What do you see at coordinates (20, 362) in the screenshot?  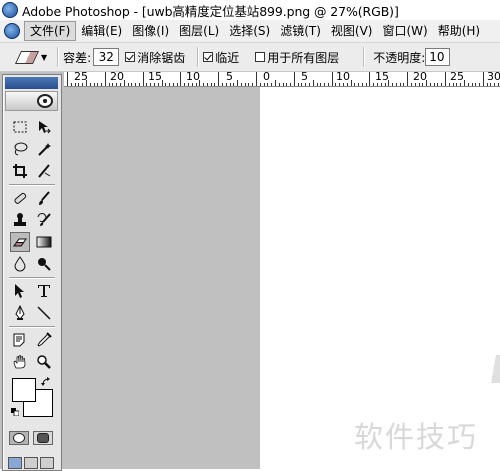 I see `hand-icon` at bounding box center [20, 362].